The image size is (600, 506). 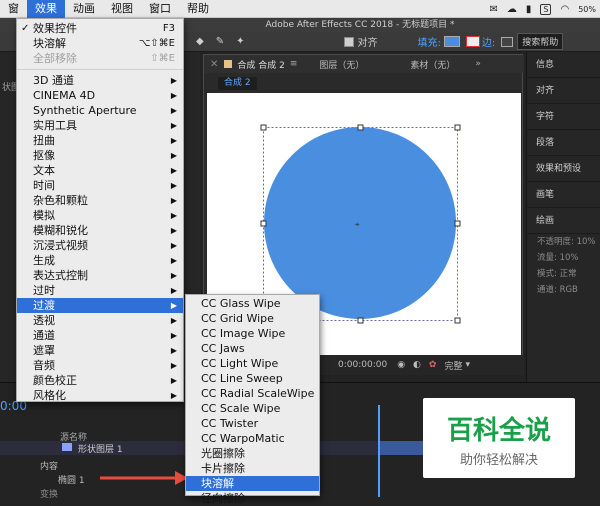 What do you see at coordinates (252, 393) in the screenshot?
I see `transition-menu-item: CC Radial ScaleWipe` at bounding box center [252, 393].